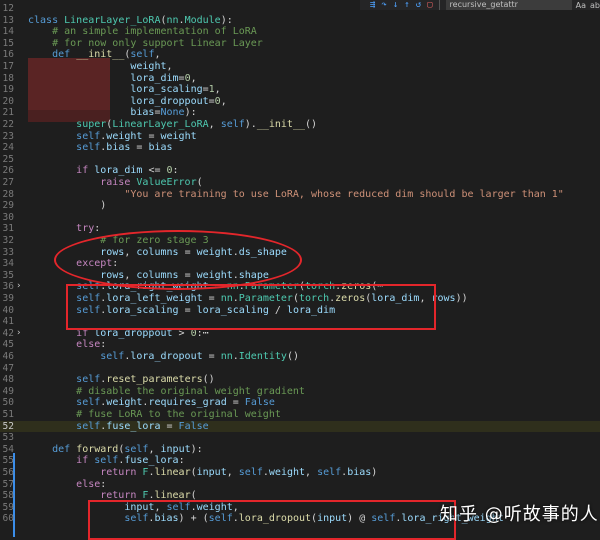  Describe the element at coordinates (178, 260) in the screenshot. I see `annotation-ellipse` at that location.